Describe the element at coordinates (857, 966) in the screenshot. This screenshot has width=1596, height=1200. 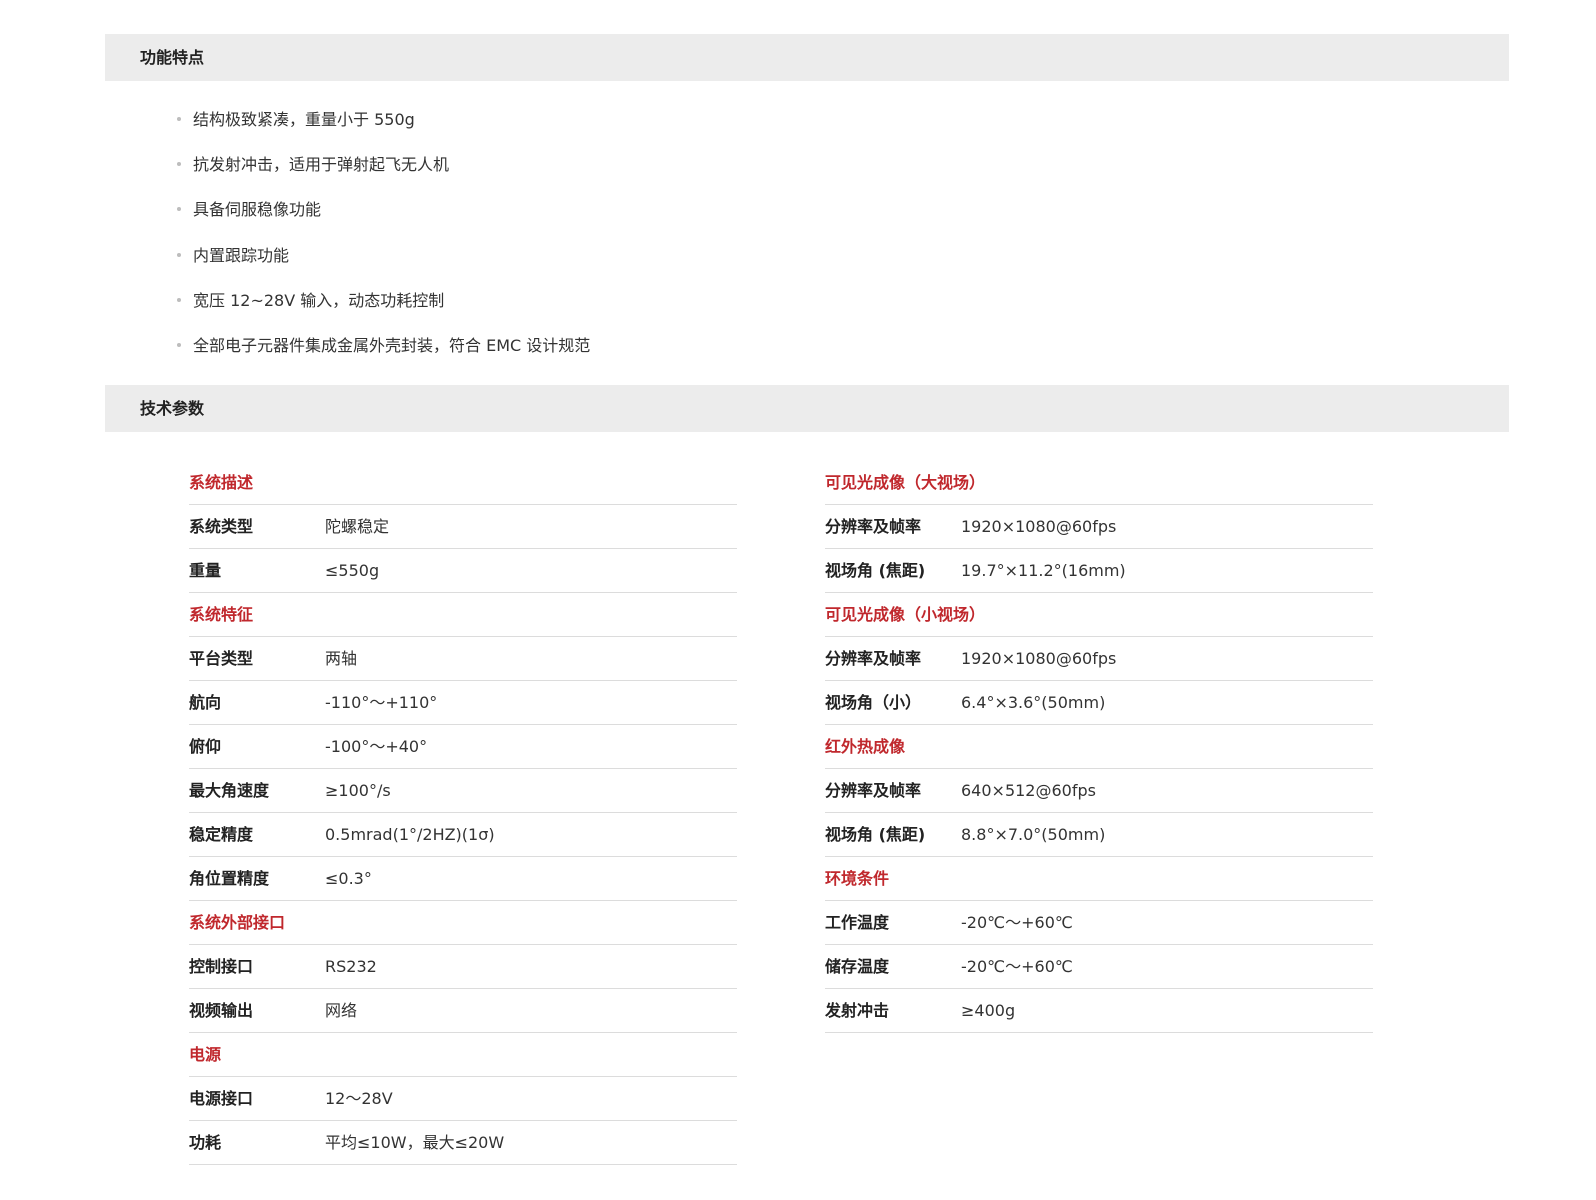
I see `spec-label: 储存温度` at that location.